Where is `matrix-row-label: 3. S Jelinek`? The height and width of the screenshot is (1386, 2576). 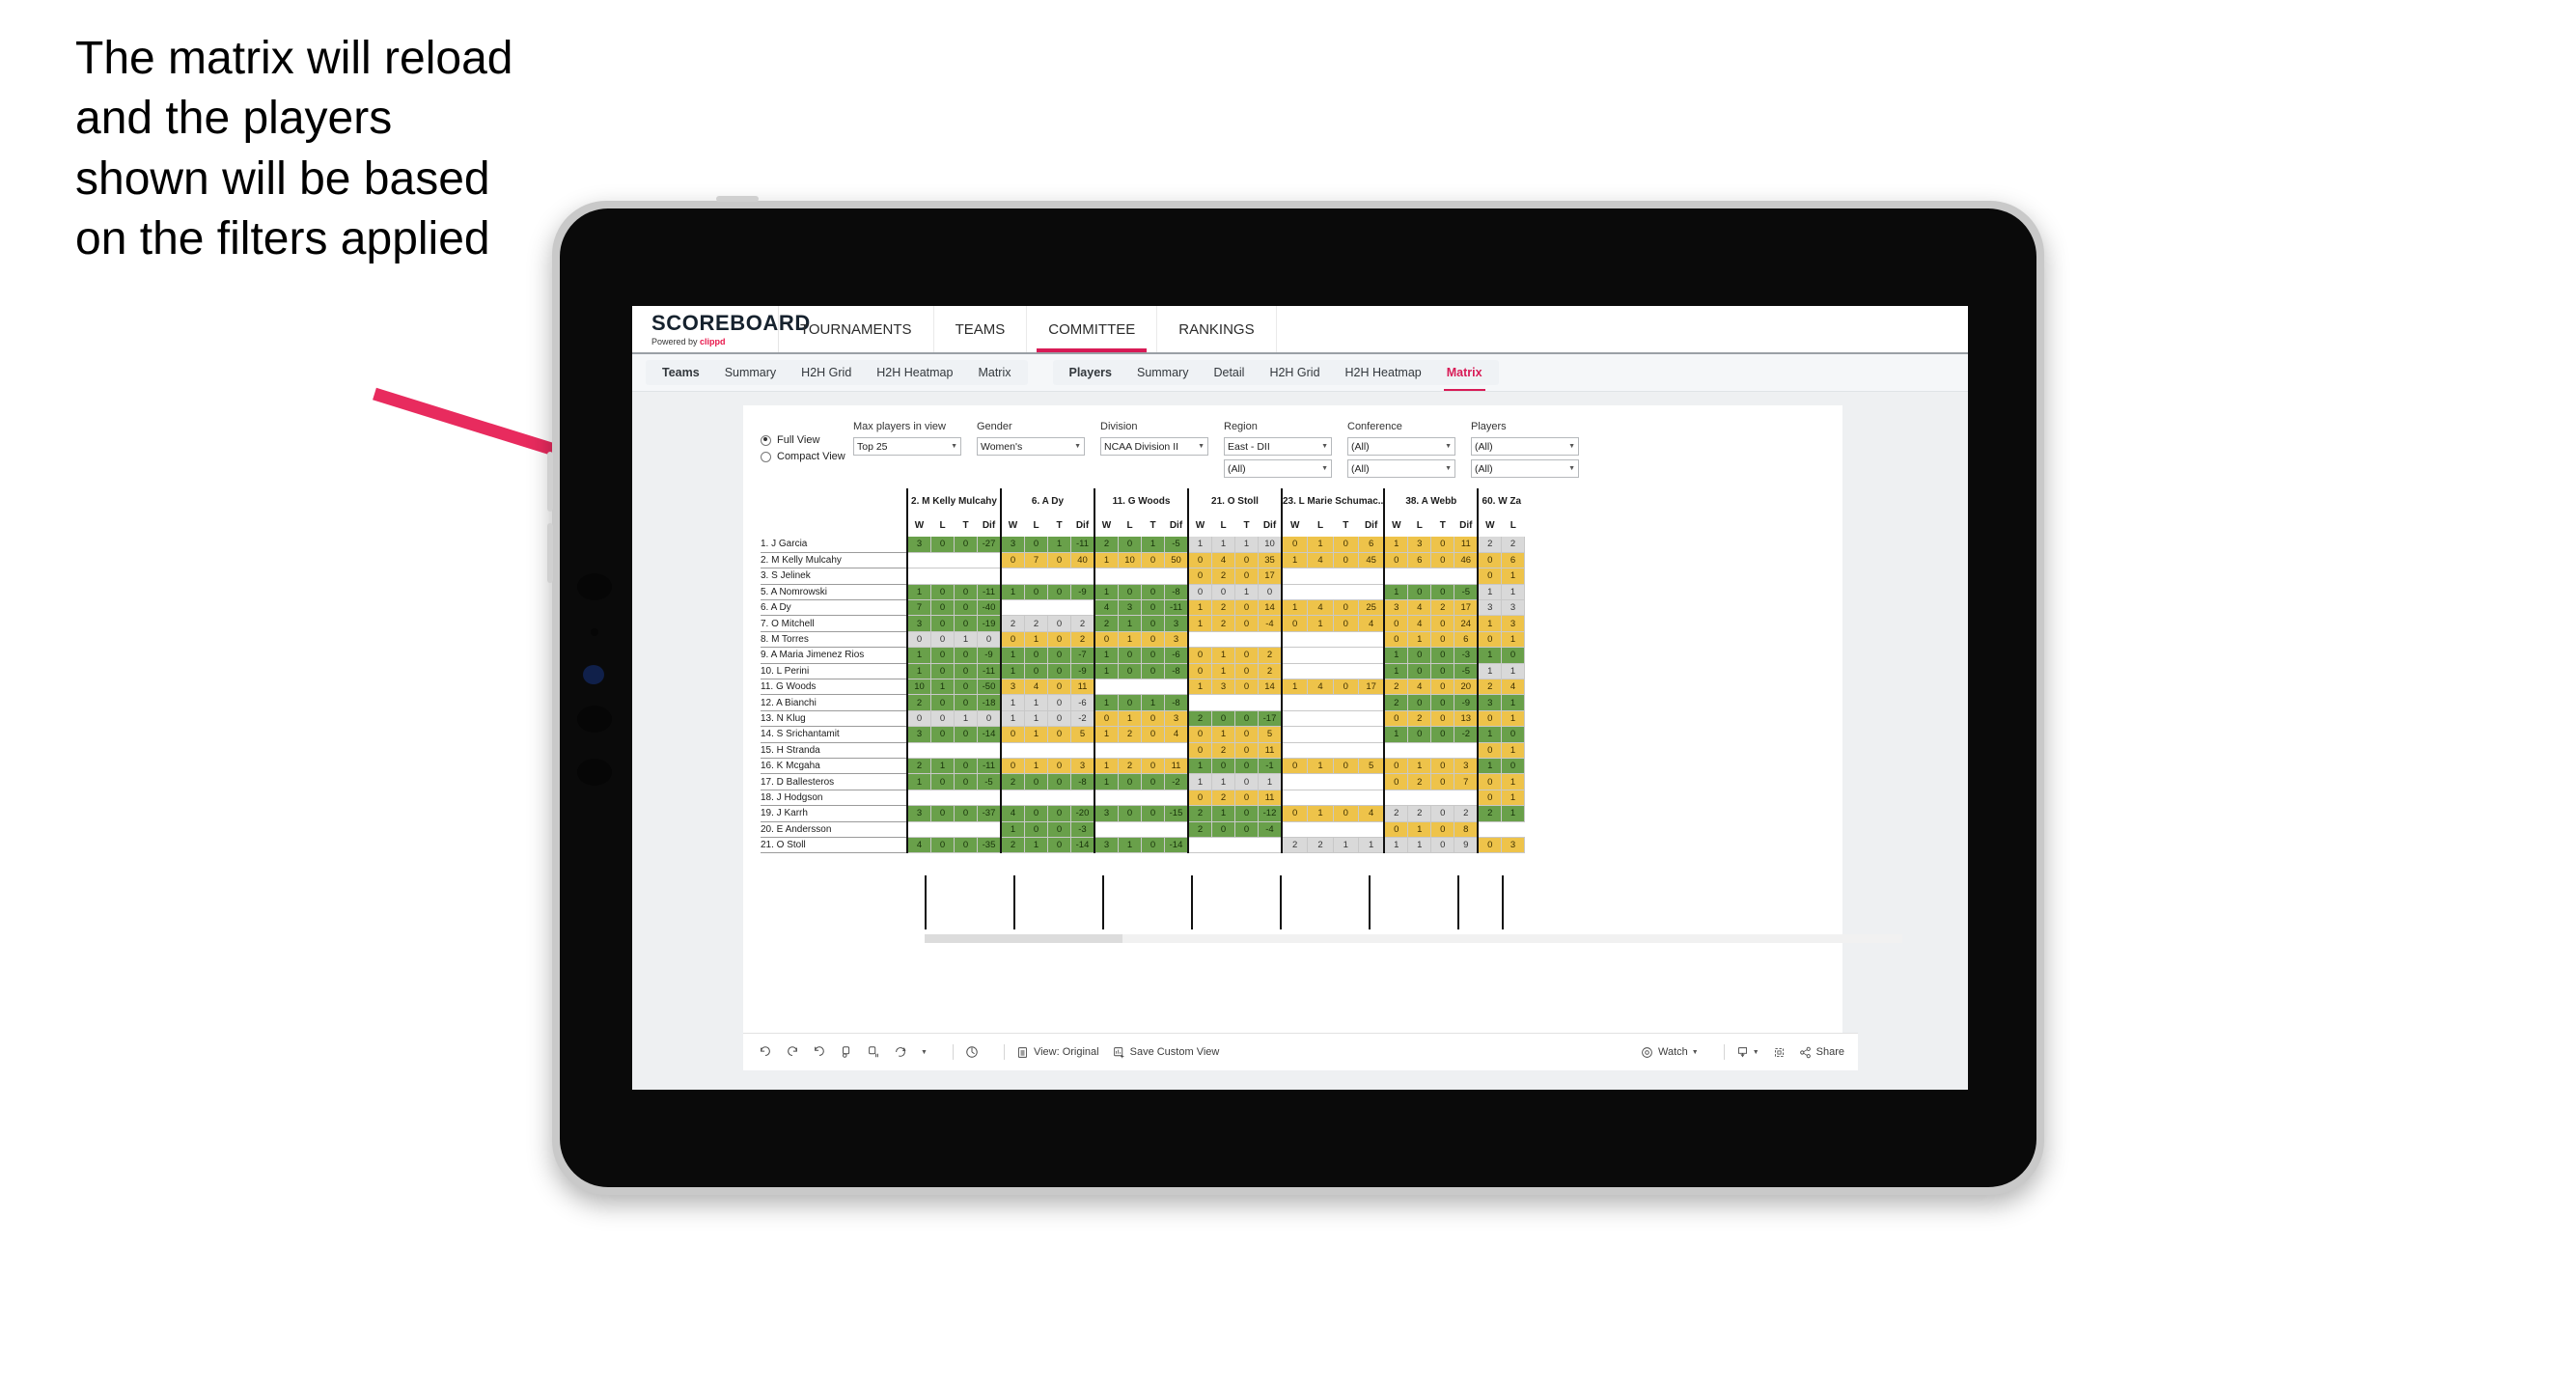 matrix-row-label: 3. S Jelinek is located at coordinates (834, 577).